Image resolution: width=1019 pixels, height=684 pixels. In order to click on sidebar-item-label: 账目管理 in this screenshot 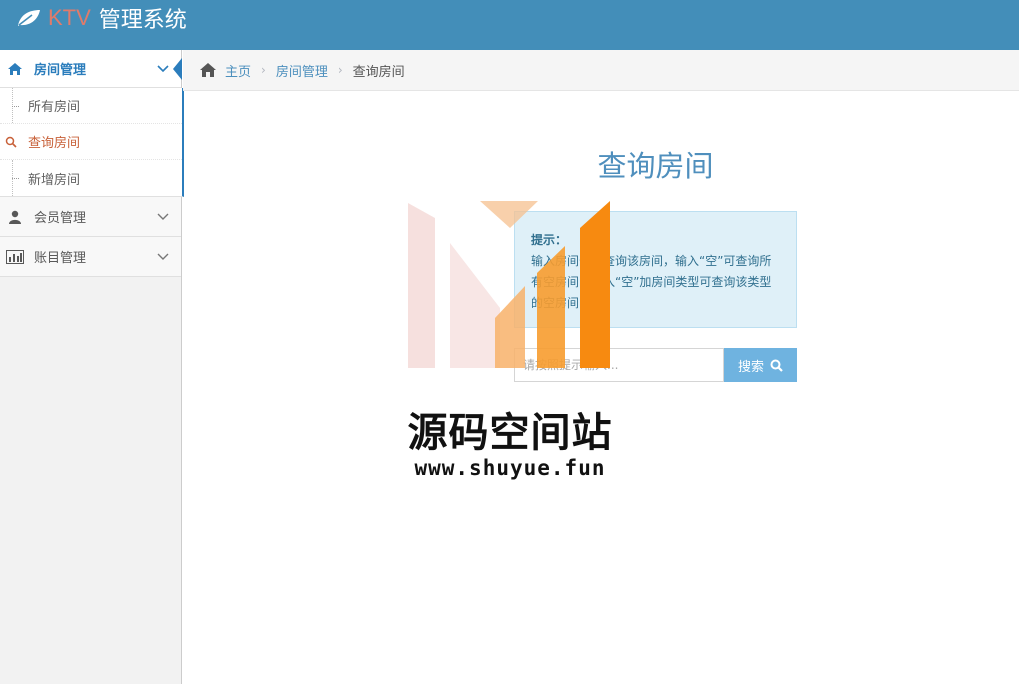, I will do `click(60, 258)`.